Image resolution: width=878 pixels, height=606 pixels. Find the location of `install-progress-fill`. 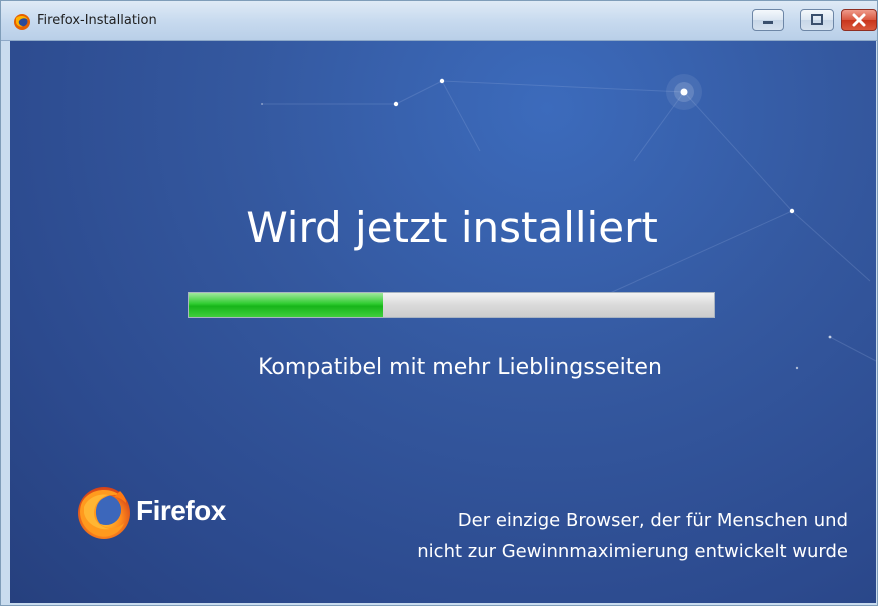

install-progress-fill is located at coordinates (286, 305).